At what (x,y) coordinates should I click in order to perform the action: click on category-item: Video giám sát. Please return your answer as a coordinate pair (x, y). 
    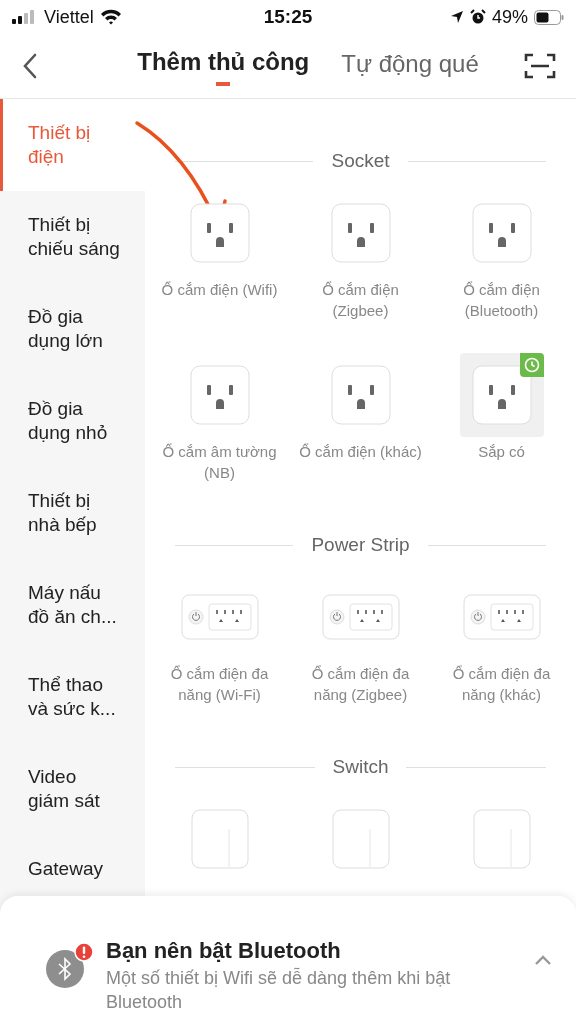
    Looking at the image, I should click on (72, 789).